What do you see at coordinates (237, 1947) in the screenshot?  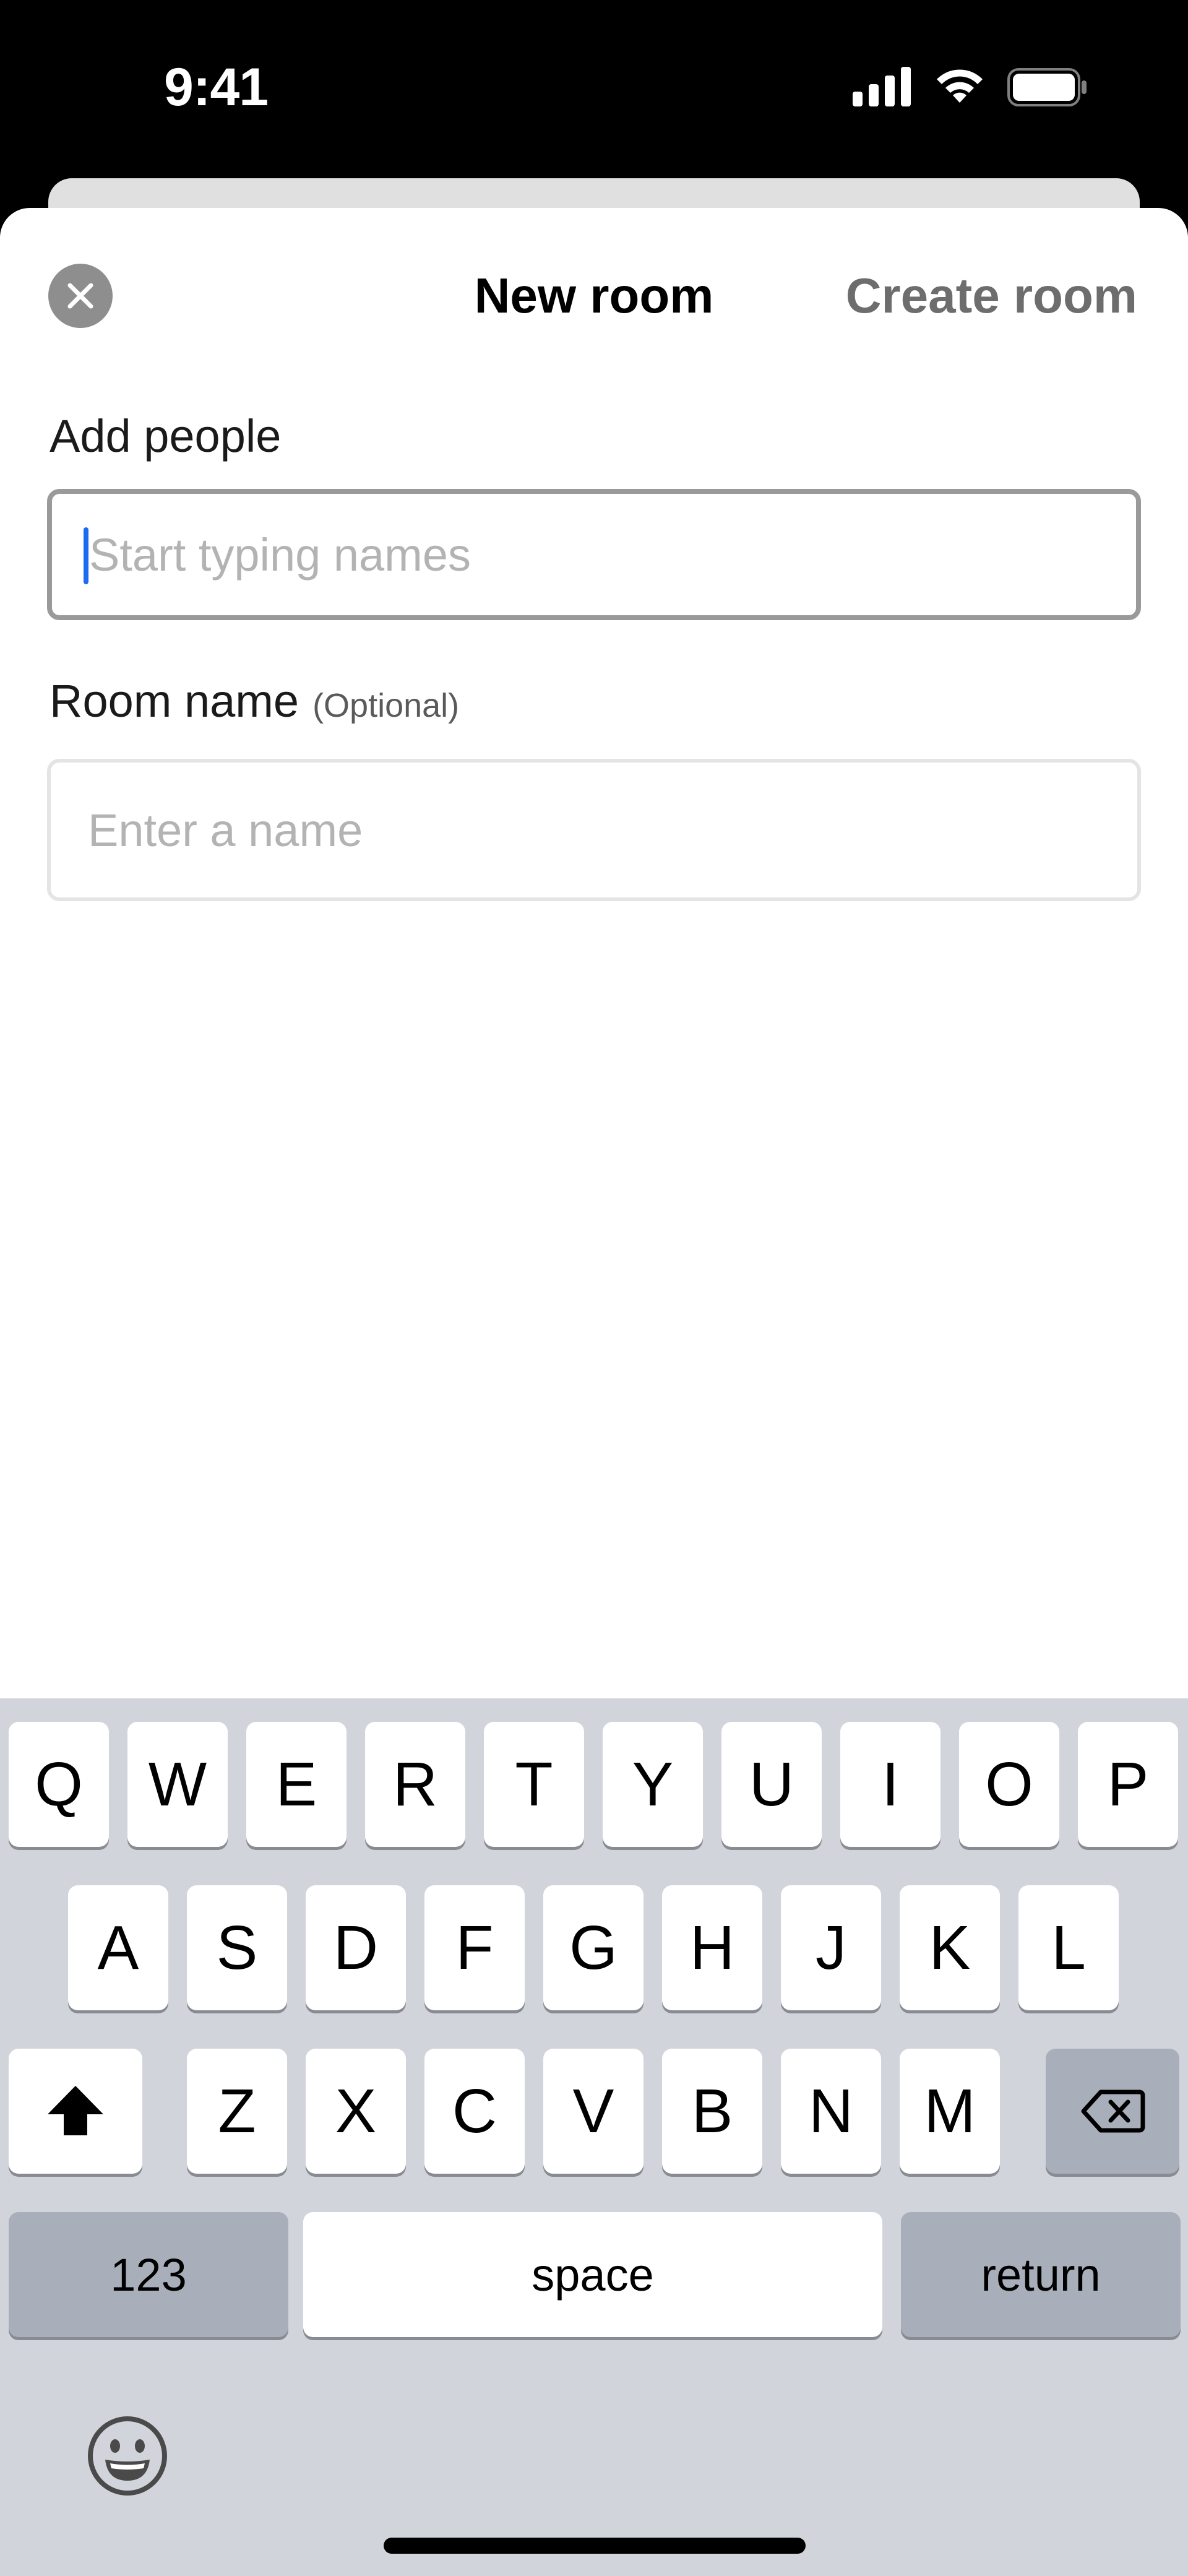 I see `key-s: S` at bounding box center [237, 1947].